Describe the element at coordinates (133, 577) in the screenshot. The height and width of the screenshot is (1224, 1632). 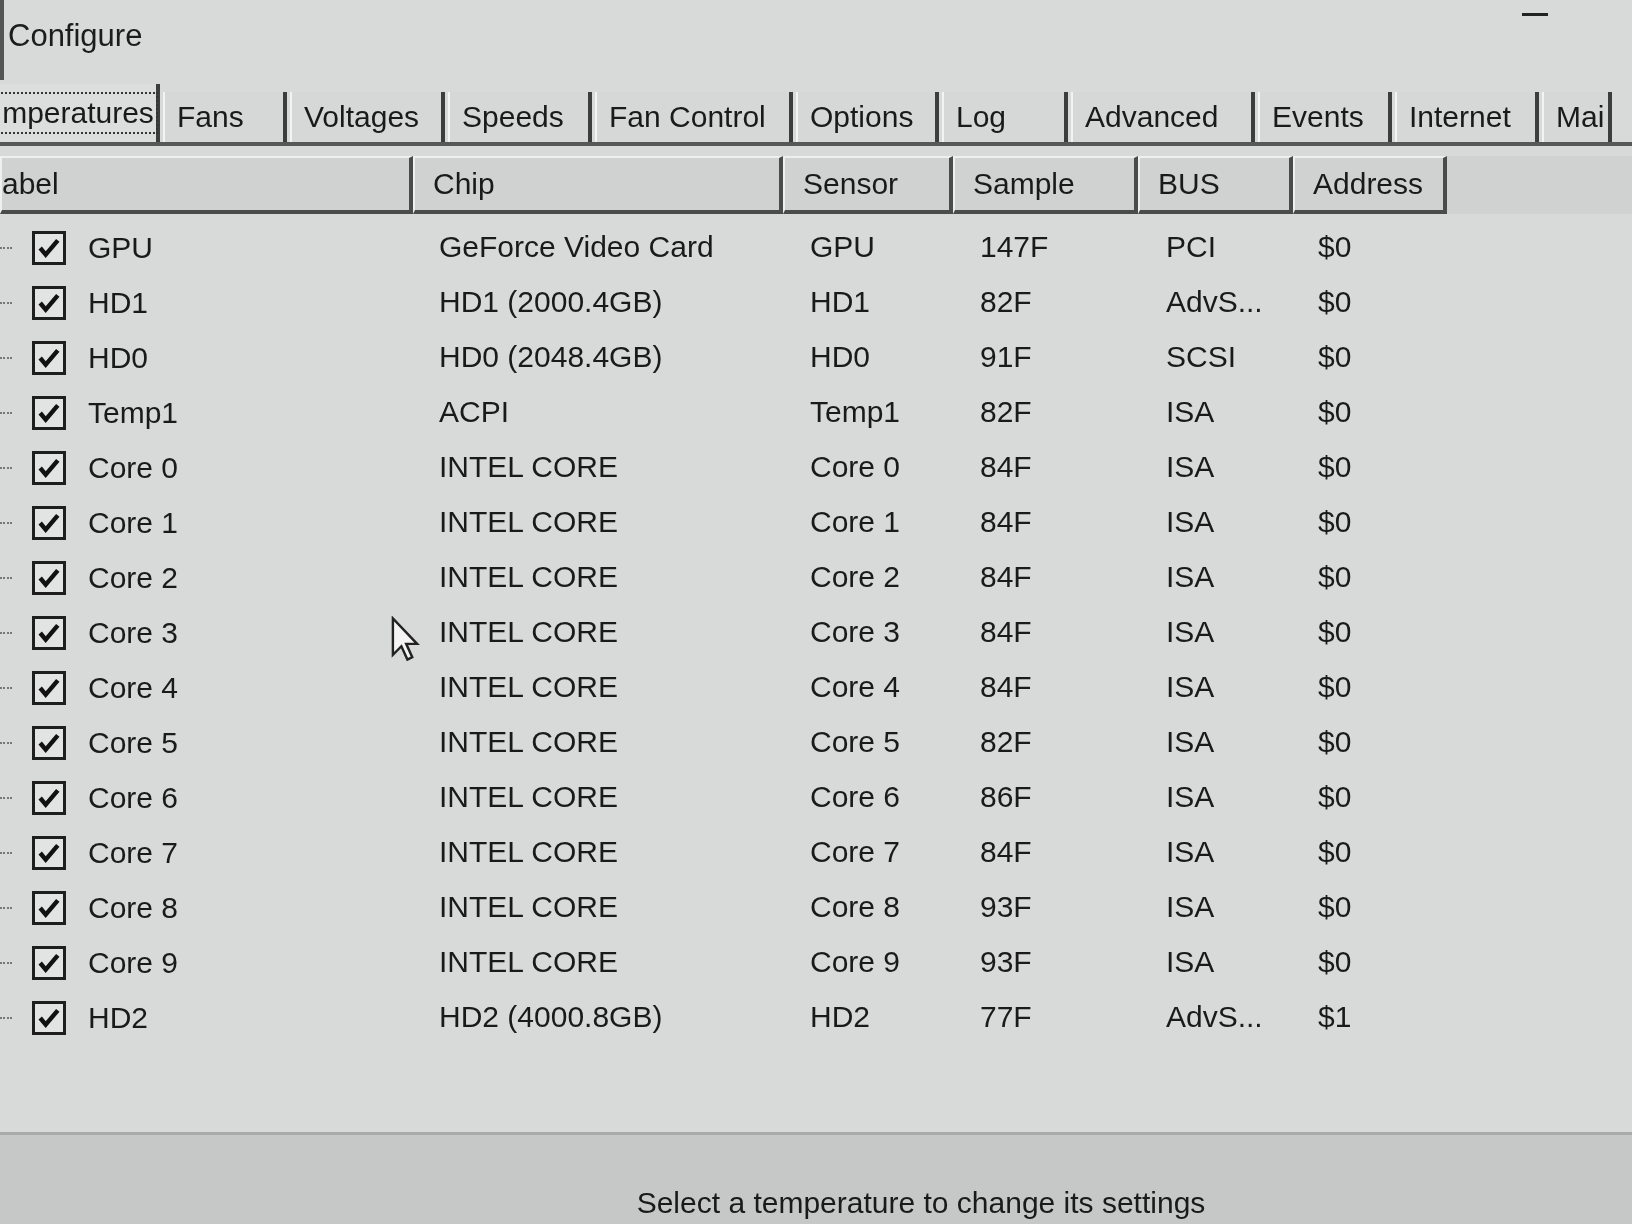
I see `sensor-label: Core 2` at that location.